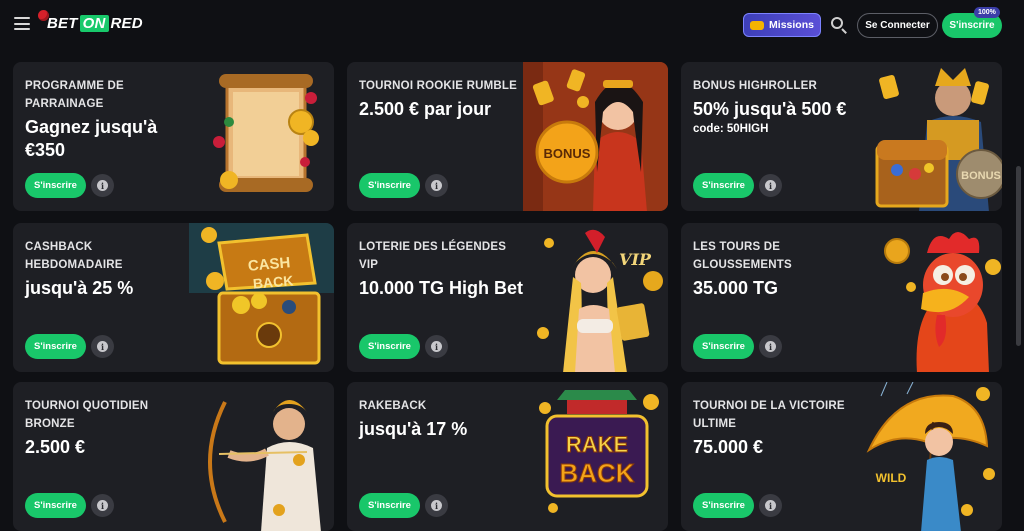  Describe the element at coordinates (891, 478) in the screenshot. I see `wild-text: WILD` at that location.